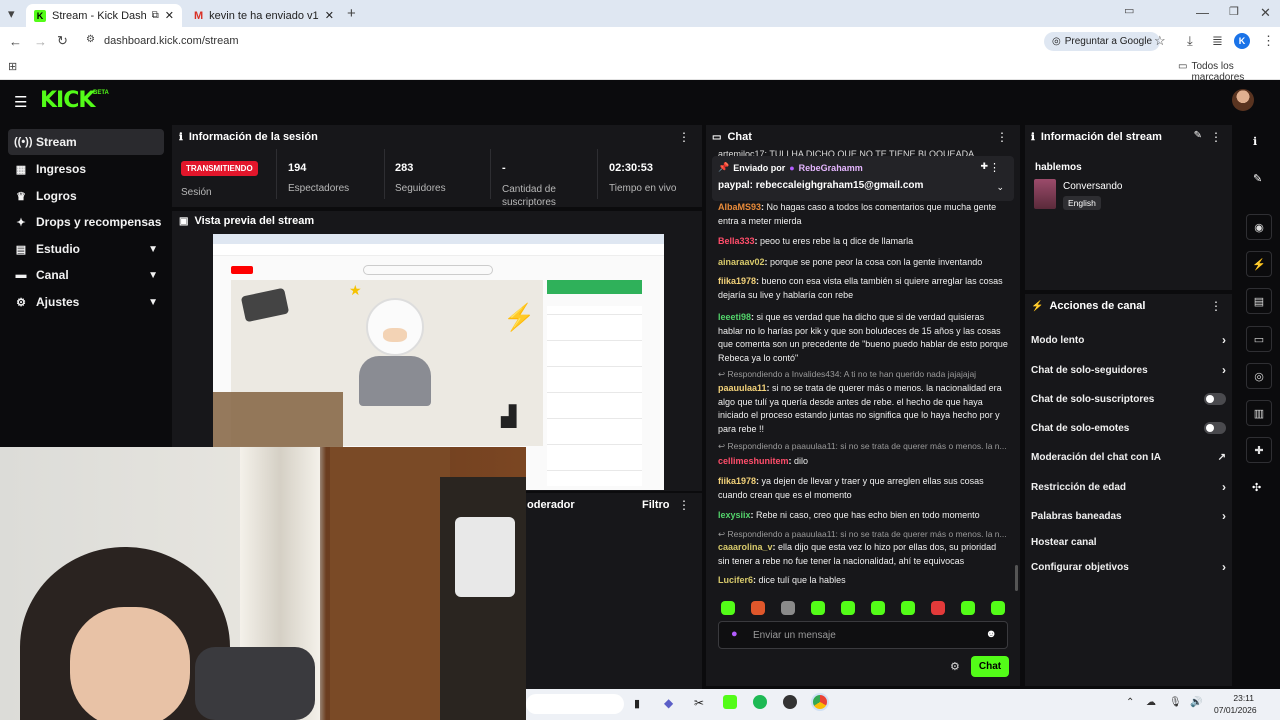  I want to click on tray-chevron-icon: ⌃, so click(1130, 702).